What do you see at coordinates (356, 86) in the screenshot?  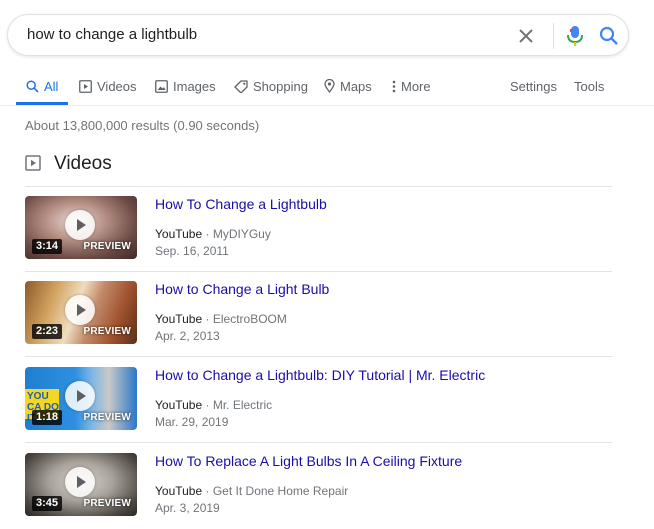 I see `tab-label: Maps` at bounding box center [356, 86].